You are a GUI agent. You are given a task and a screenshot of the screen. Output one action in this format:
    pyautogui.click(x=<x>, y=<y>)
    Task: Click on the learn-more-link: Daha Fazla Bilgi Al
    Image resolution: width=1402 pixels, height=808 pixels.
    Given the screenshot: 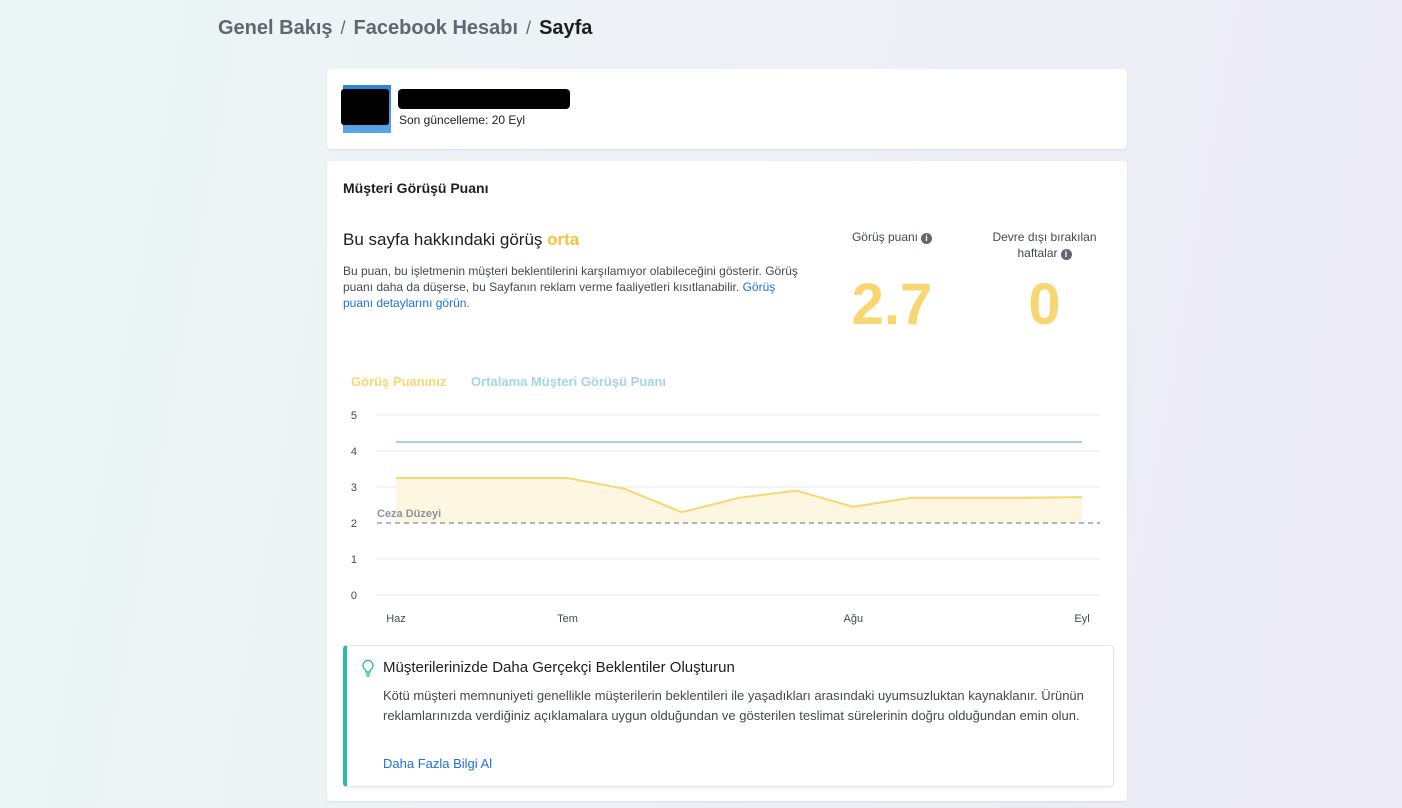 What is the action you would take?
    pyautogui.click(x=437, y=763)
    